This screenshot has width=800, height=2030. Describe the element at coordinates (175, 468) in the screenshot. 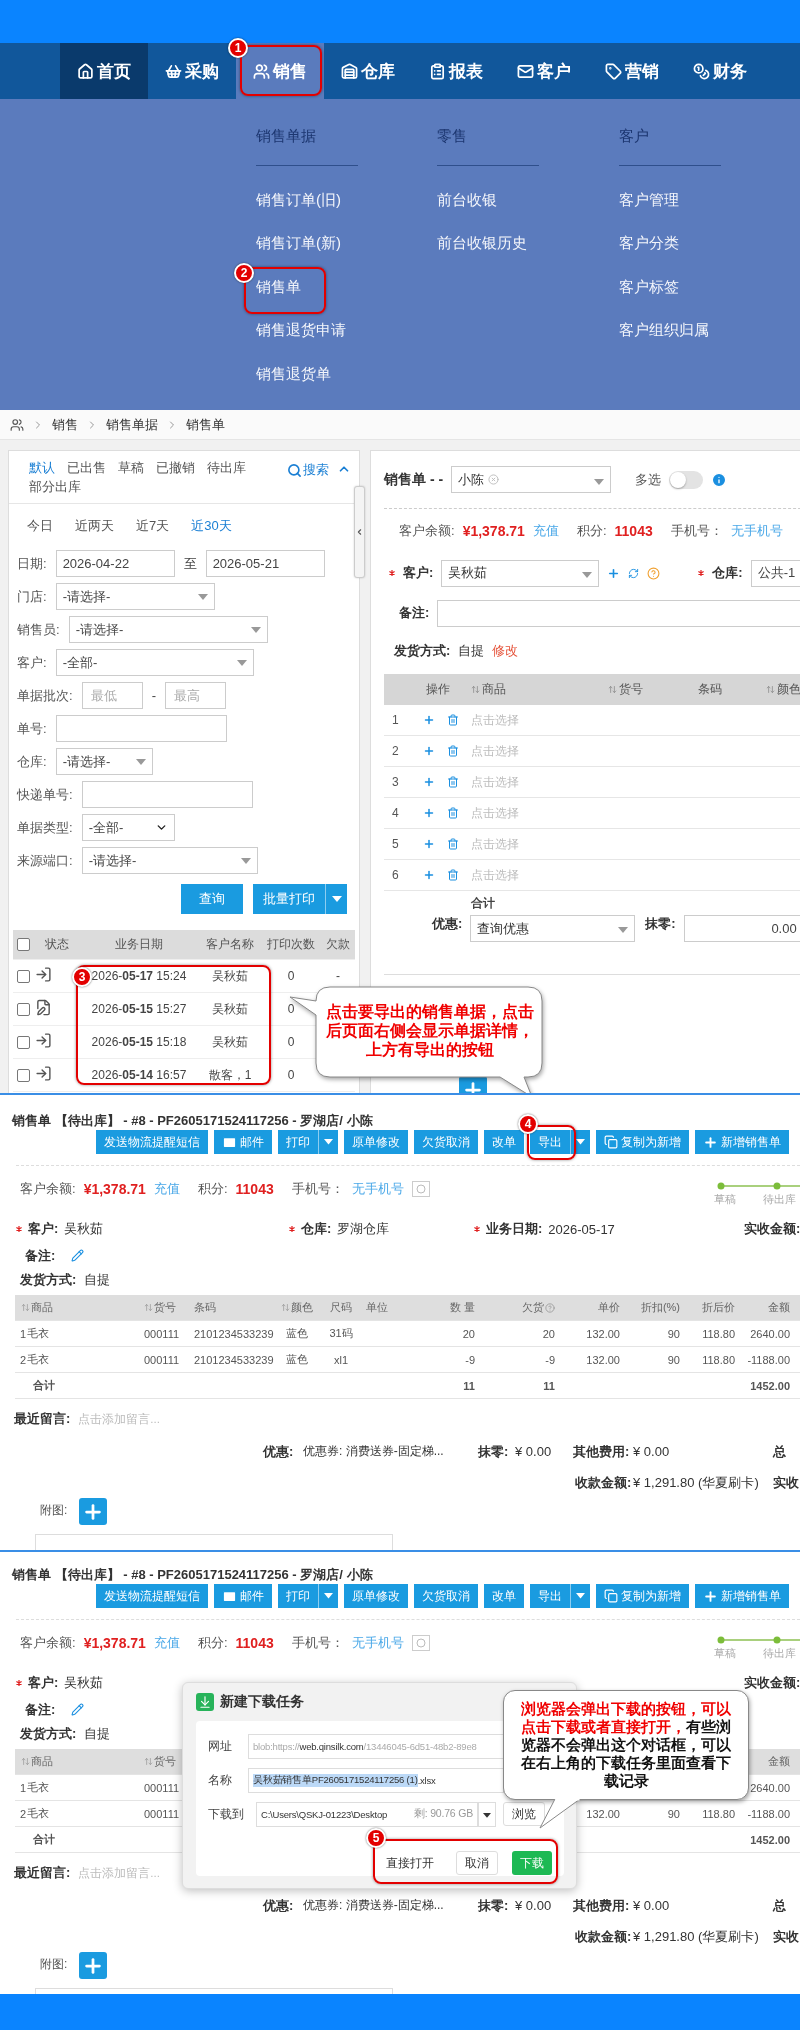

I see `status-tab: 已撤销` at that location.